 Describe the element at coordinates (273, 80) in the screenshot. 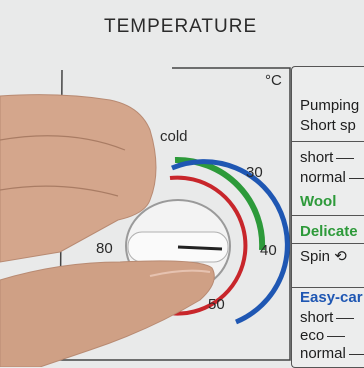

I see `celsius-unit: °C` at that location.